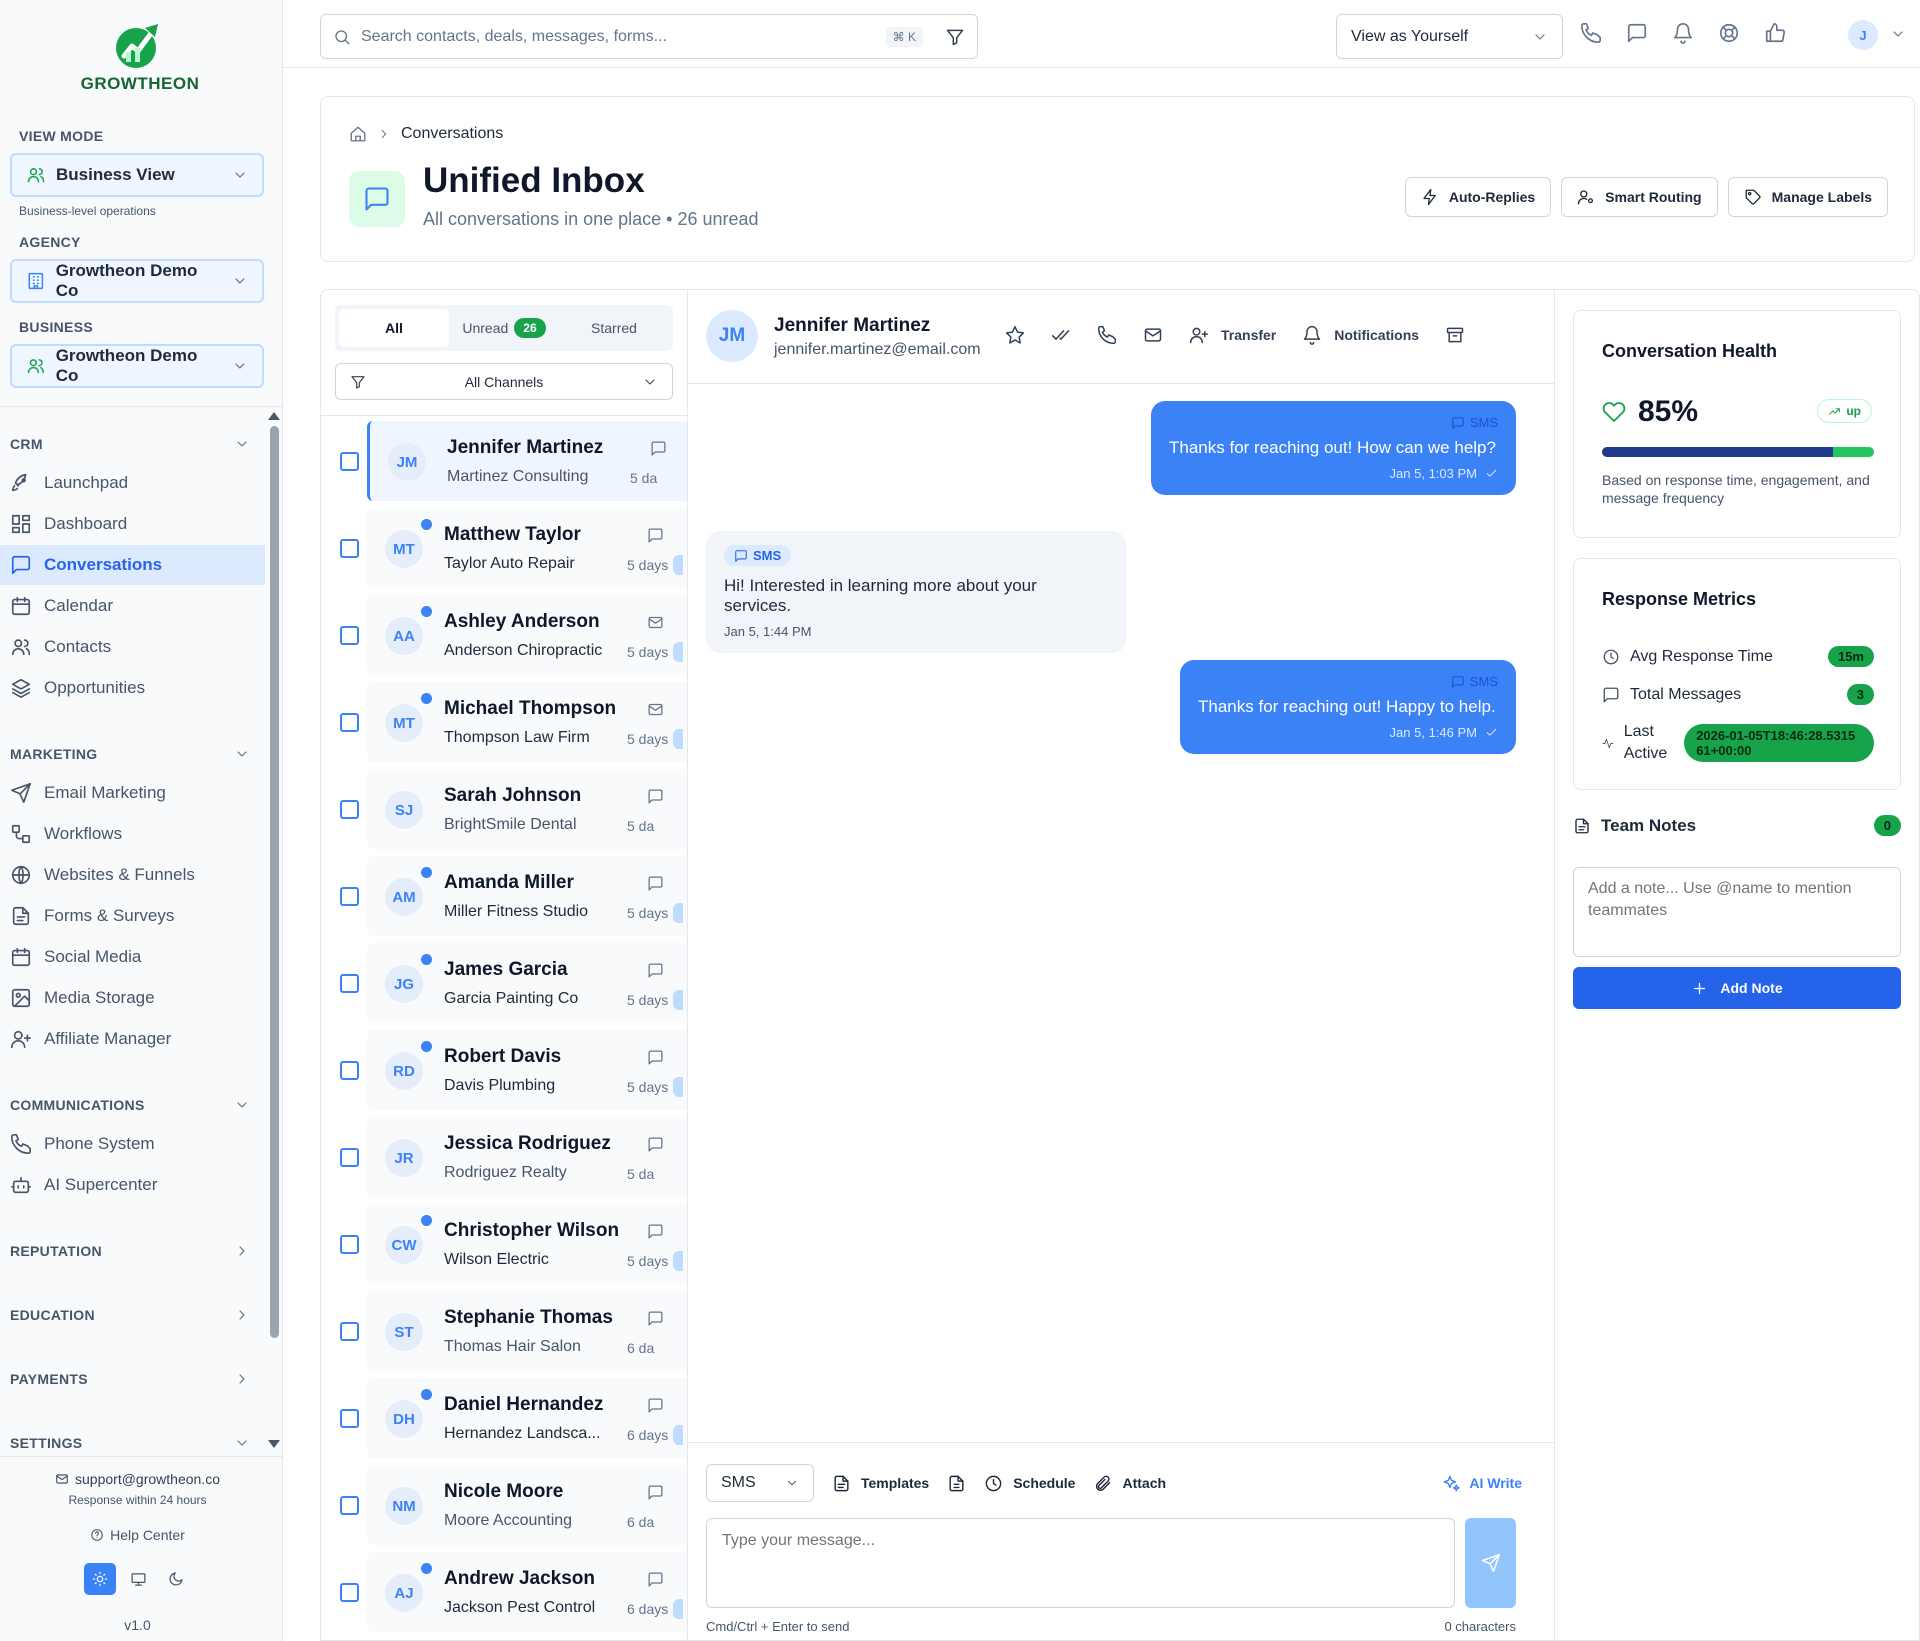  What do you see at coordinates (504, 381) in the screenshot?
I see `channel-filter-select: All Channels` at bounding box center [504, 381].